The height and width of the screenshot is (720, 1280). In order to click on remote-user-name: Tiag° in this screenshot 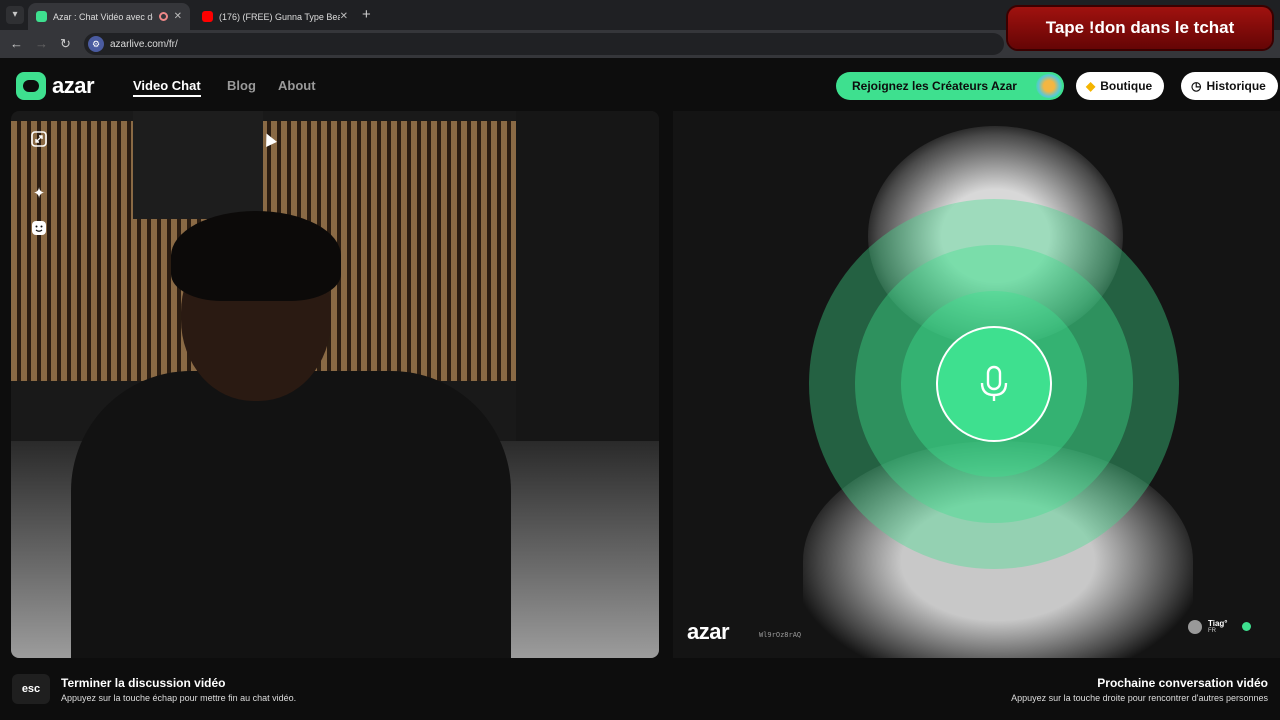, I will do `click(1218, 623)`.